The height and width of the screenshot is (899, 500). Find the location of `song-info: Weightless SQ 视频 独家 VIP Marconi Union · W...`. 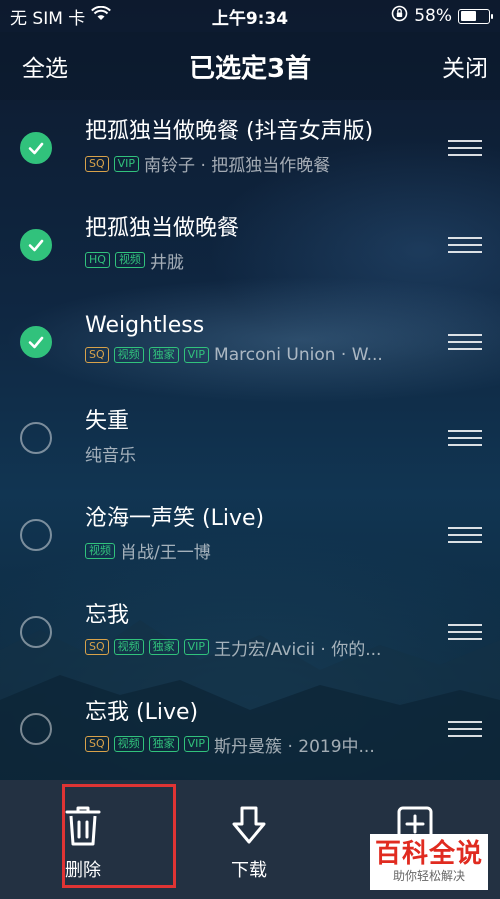

song-info: Weightless SQ 视频 独家 VIP Marconi Union · W... is located at coordinates (252, 338).